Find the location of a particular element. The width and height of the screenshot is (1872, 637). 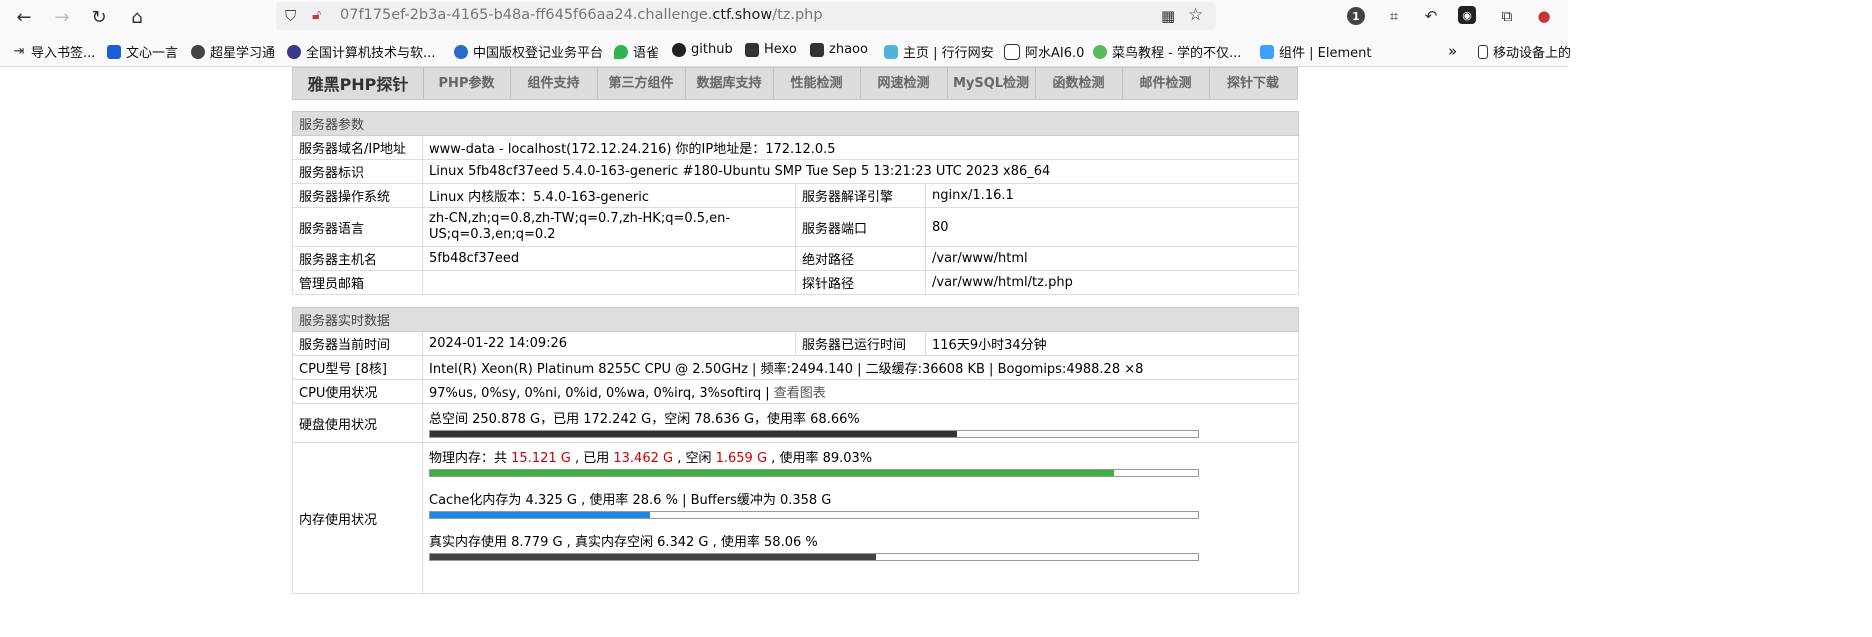

real-memory-fill is located at coordinates (653, 557).